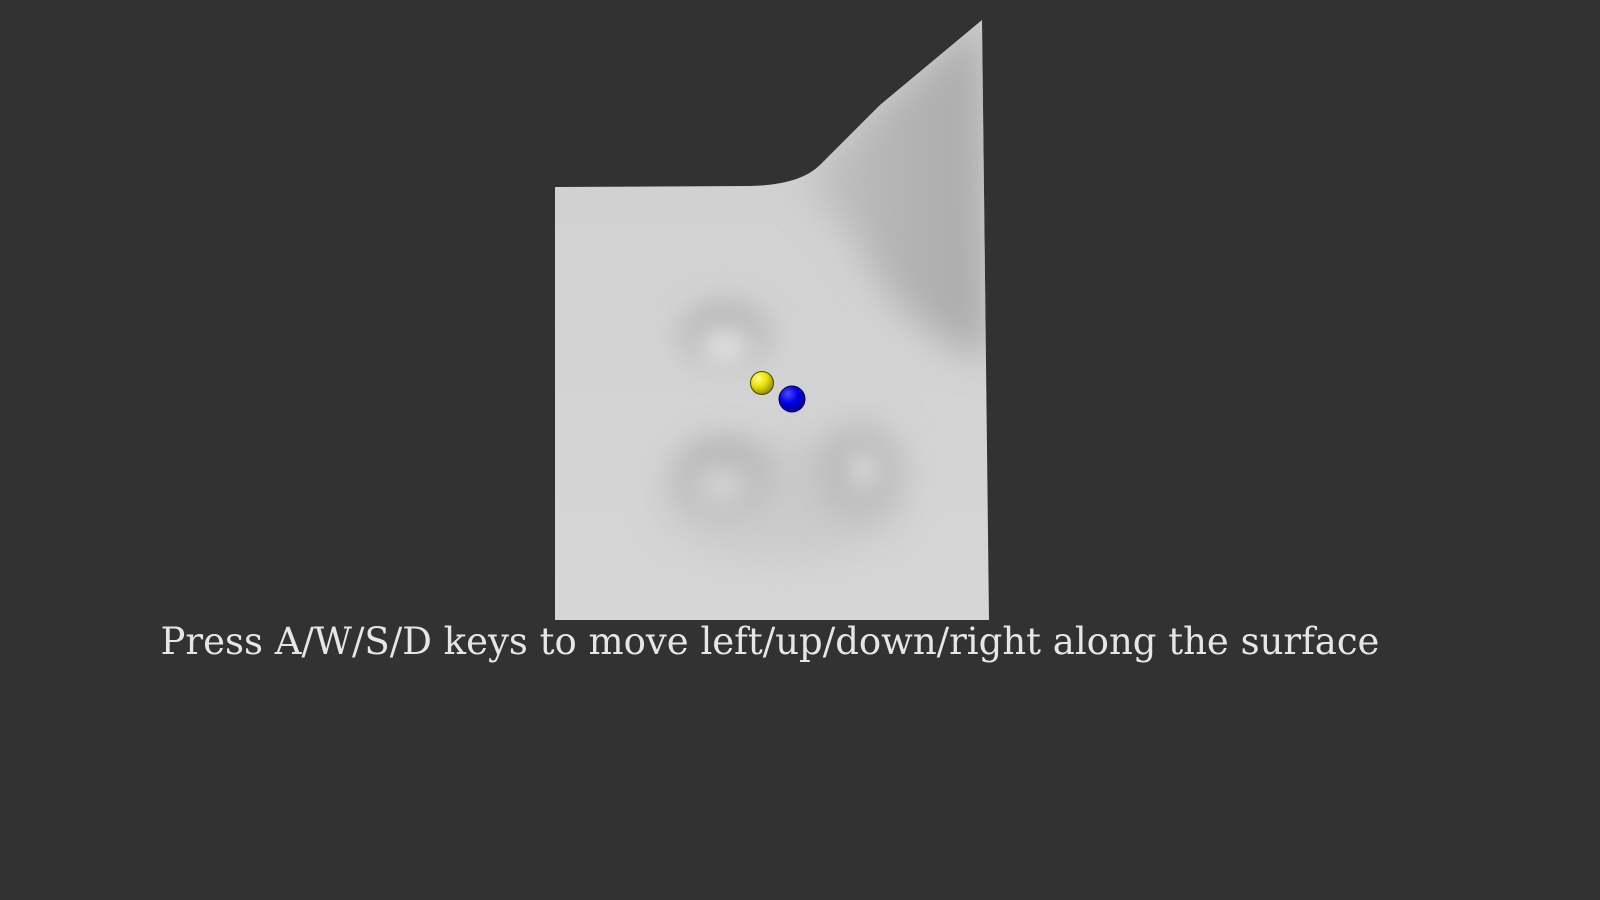 This screenshot has height=900, width=1600. I want to click on player-ball, so click(792, 399).